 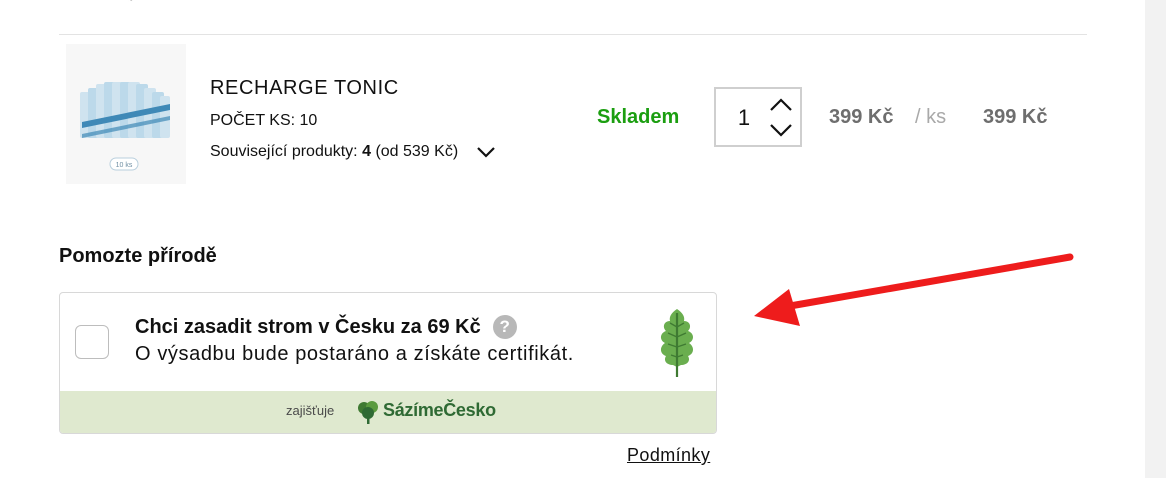 What do you see at coordinates (504, 327) in the screenshot?
I see `help-icon: ?` at bounding box center [504, 327].